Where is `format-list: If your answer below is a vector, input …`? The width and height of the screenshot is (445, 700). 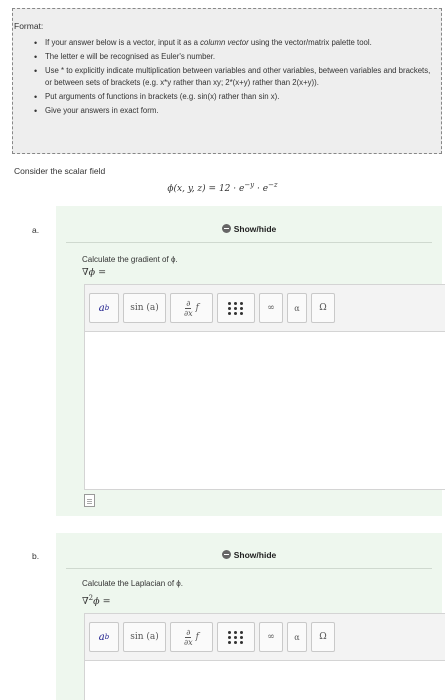 format-list: If your answer below is a vector, input … is located at coordinates (234, 78).